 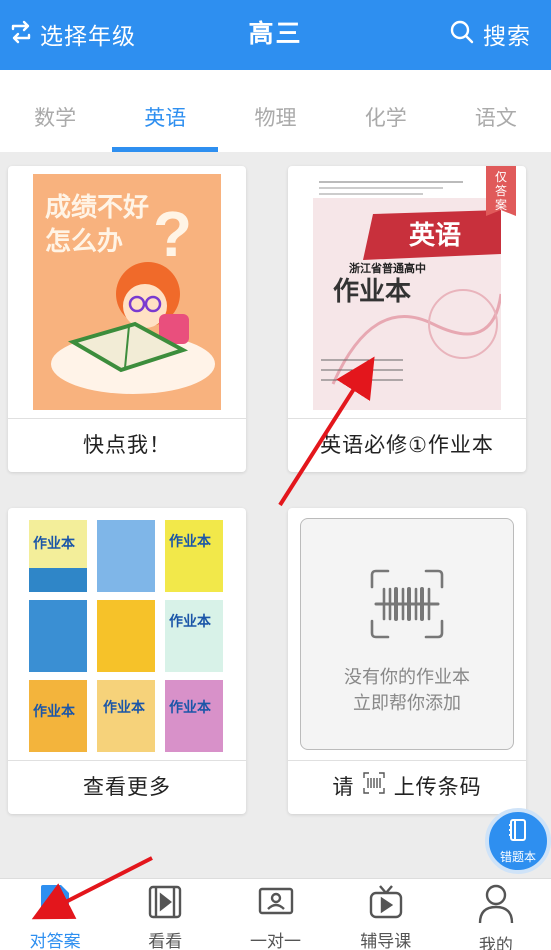 I want to click on video-play-icon, so click(x=165, y=904).